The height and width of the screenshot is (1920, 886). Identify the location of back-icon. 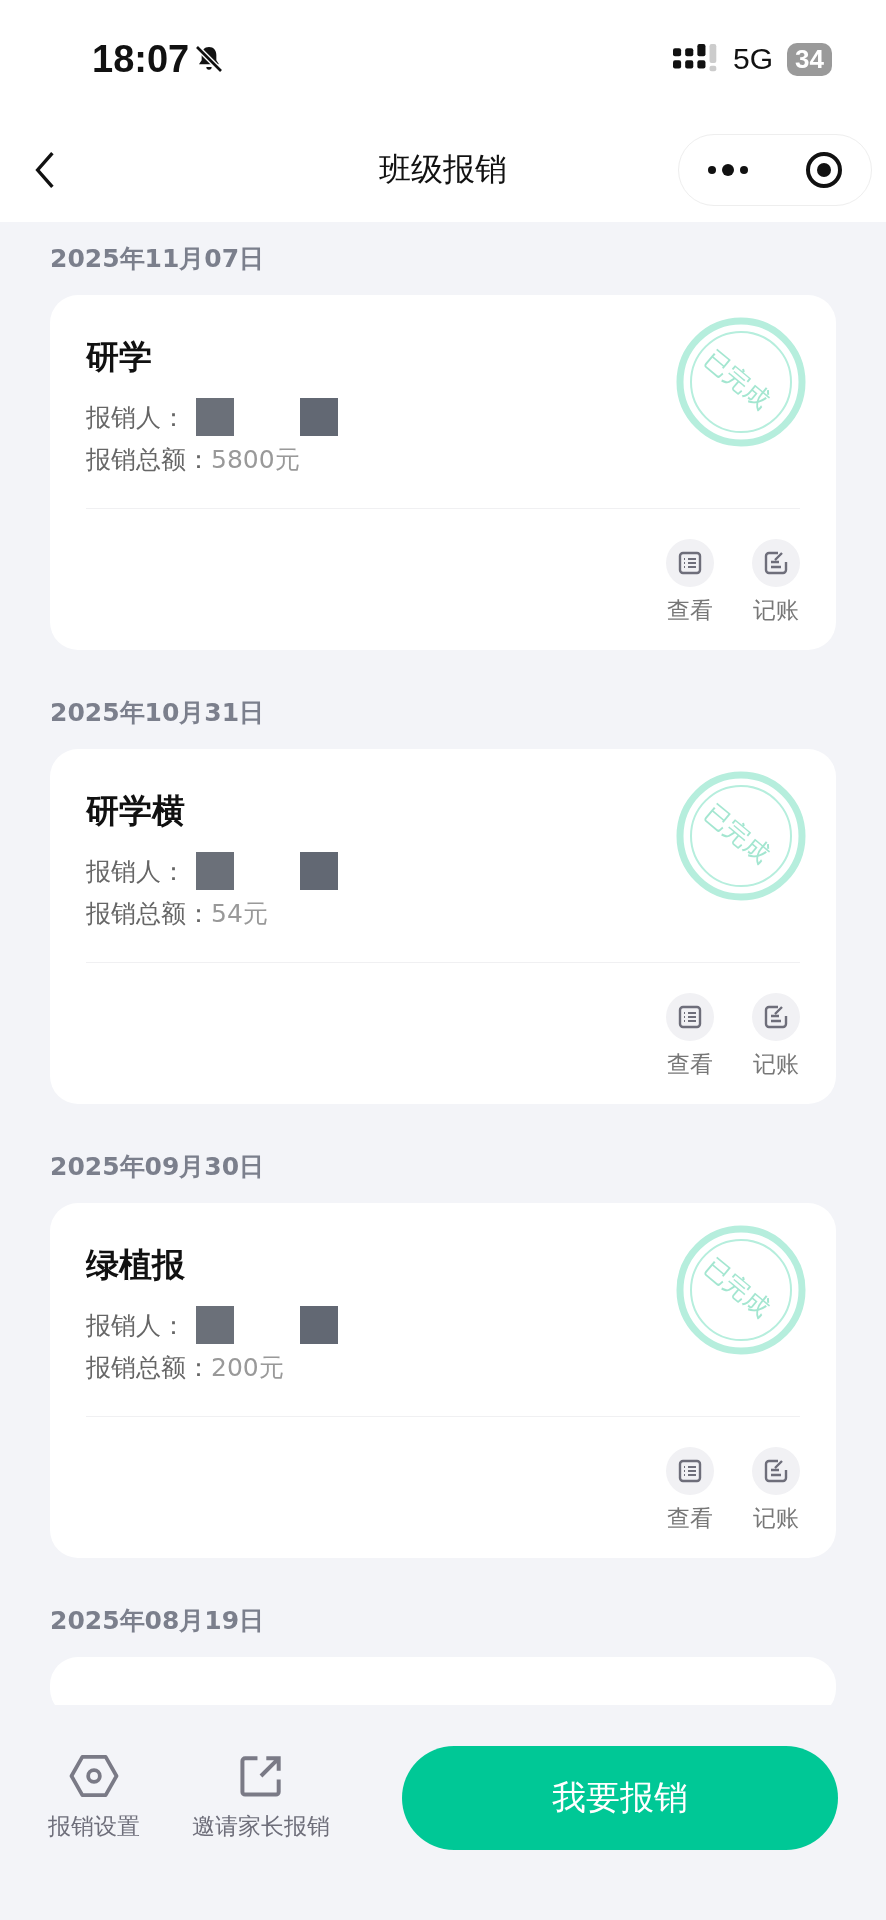
(45, 170).